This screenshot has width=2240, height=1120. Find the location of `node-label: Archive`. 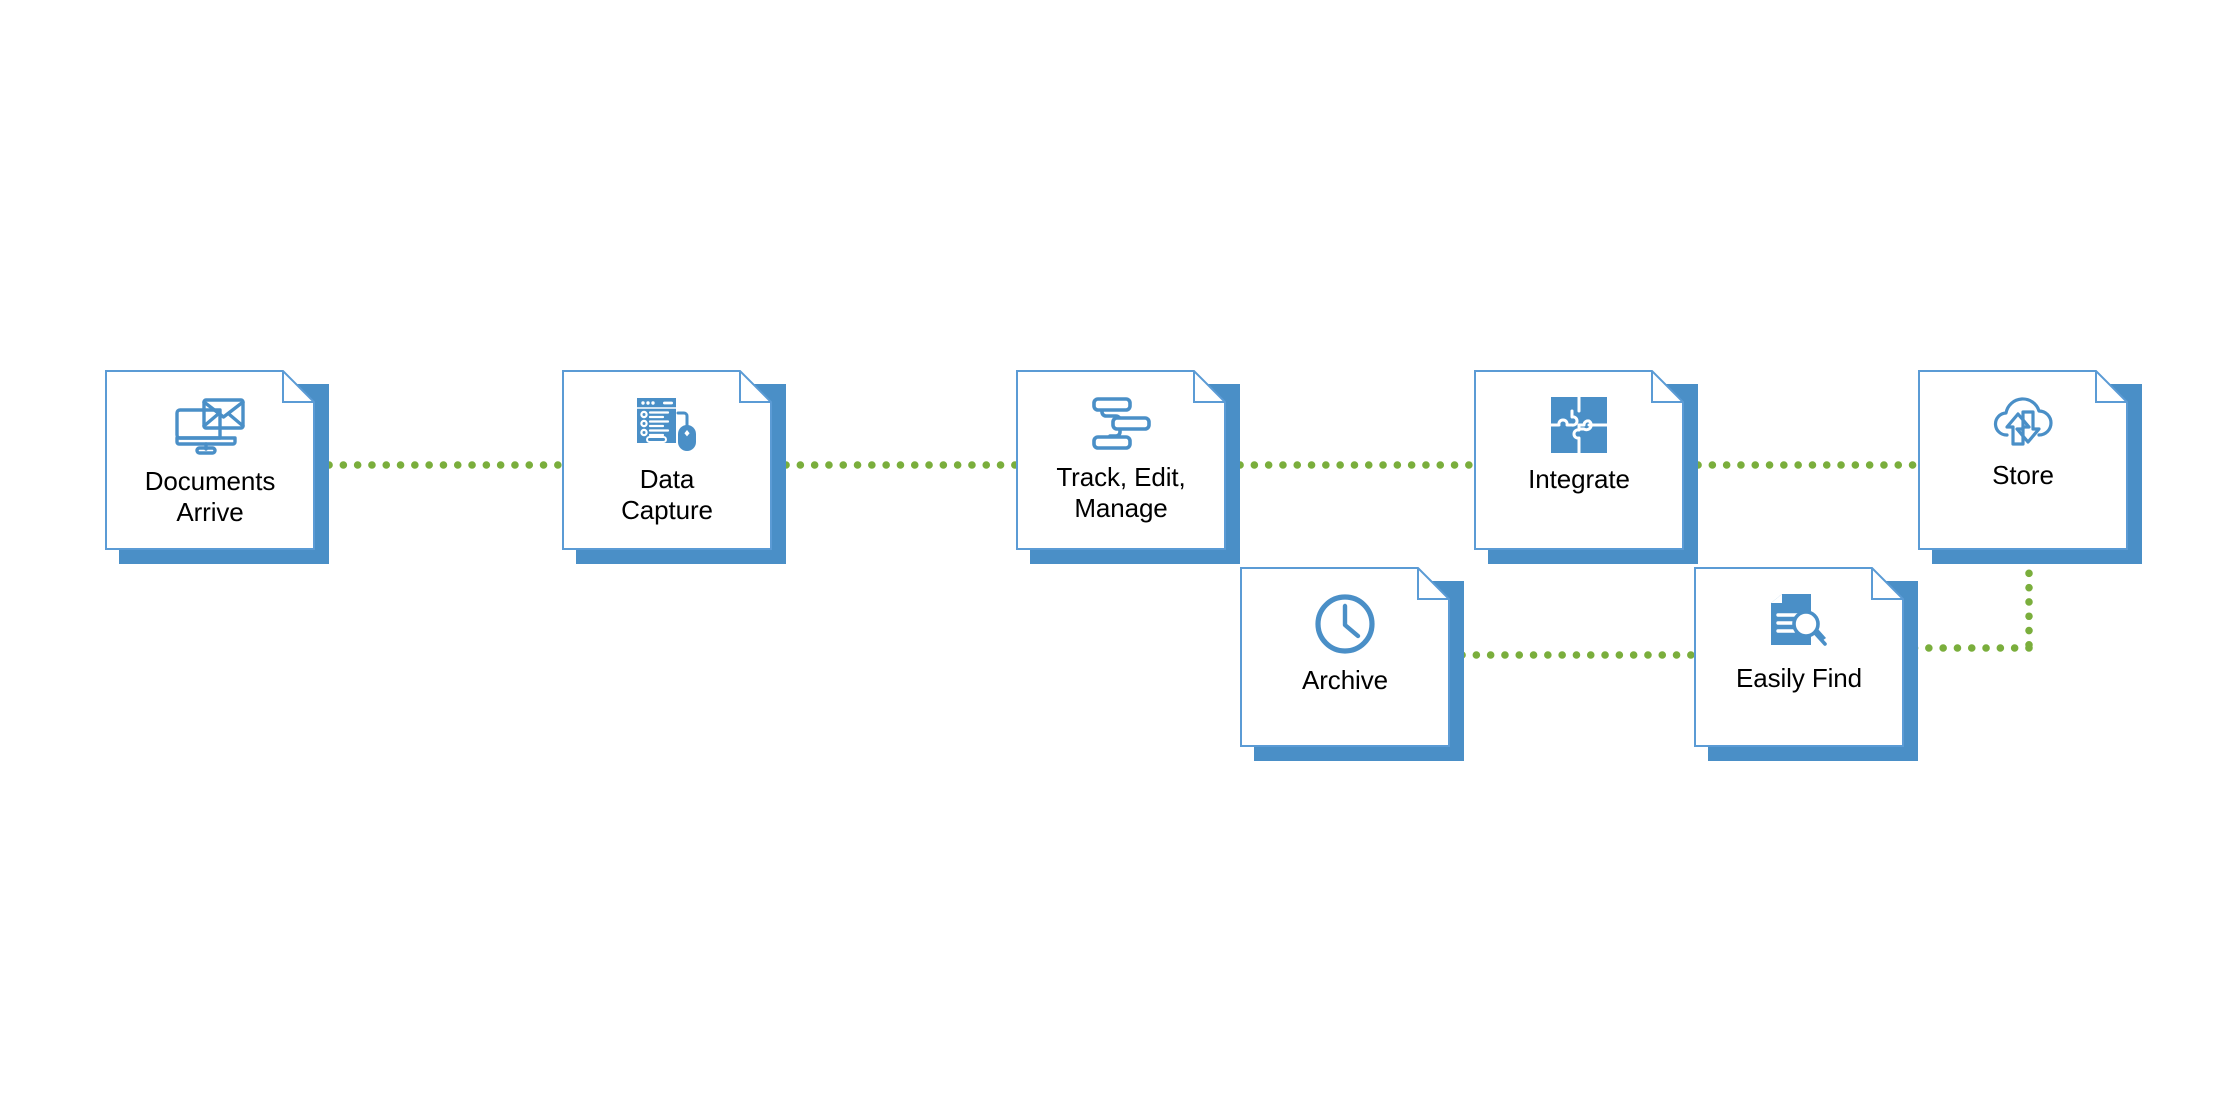

node-label: Archive is located at coordinates (1345, 680).